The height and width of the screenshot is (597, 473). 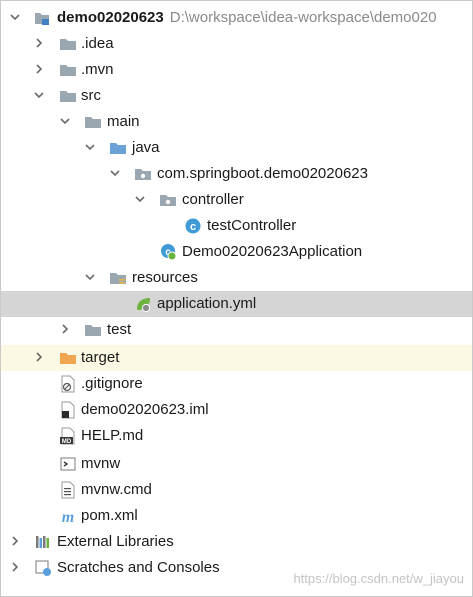 I want to click on libraries-icon, so click(x=43, y=542).